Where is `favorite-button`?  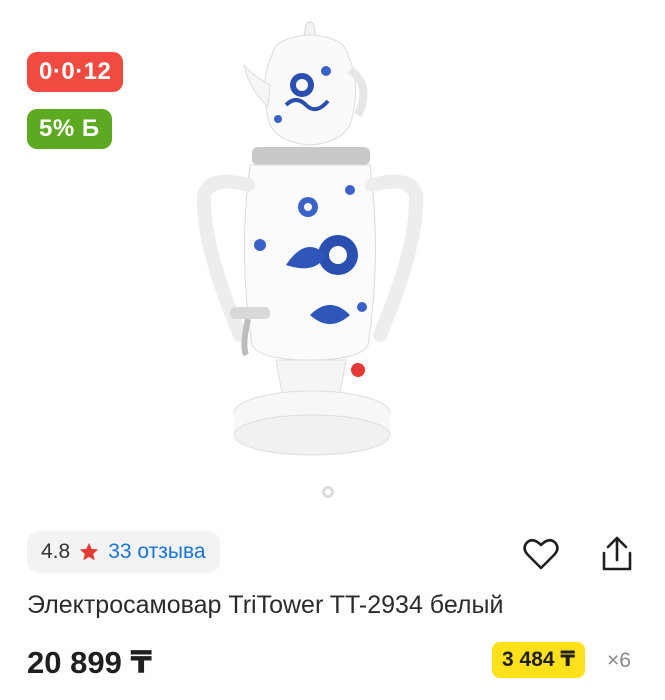
favorite-button is located at coordinates (541, 554).